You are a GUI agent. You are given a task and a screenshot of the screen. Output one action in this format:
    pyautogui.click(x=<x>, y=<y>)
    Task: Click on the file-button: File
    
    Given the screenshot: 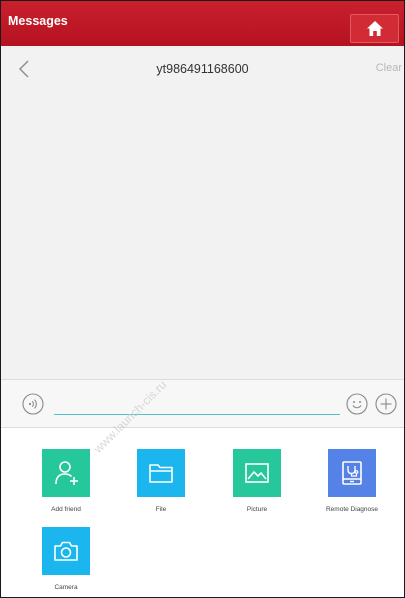 What is the action you would take?
    pyautogui.click(x=161, y=481)
    